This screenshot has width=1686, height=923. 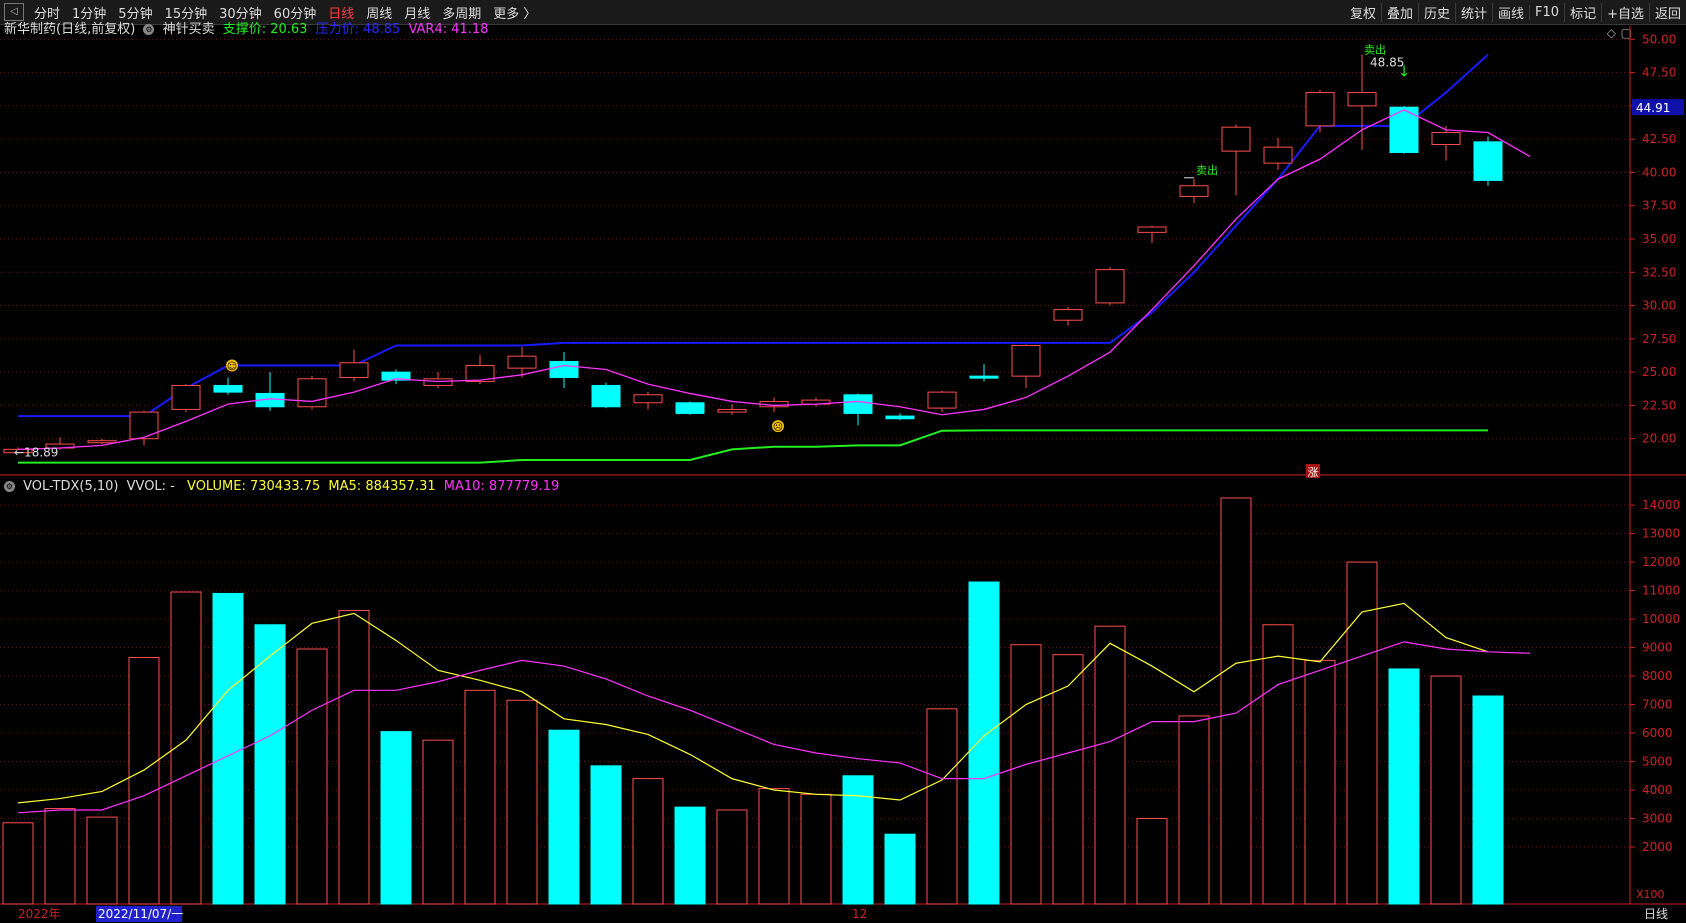 What do you see at coordinates (1659, 405) in the screenshot?
I see `price-tick-label: 22.50` at bounding box center [1659, 405].